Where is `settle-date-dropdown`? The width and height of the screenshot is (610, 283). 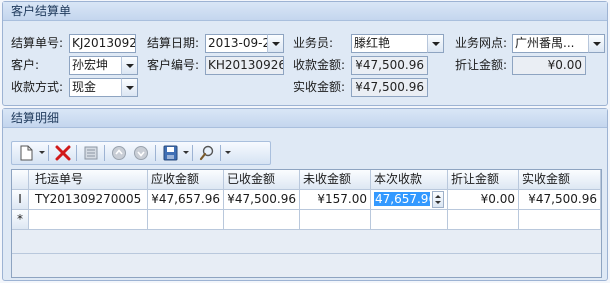 settle-date-dropdown is located at coordinates (275, 43).